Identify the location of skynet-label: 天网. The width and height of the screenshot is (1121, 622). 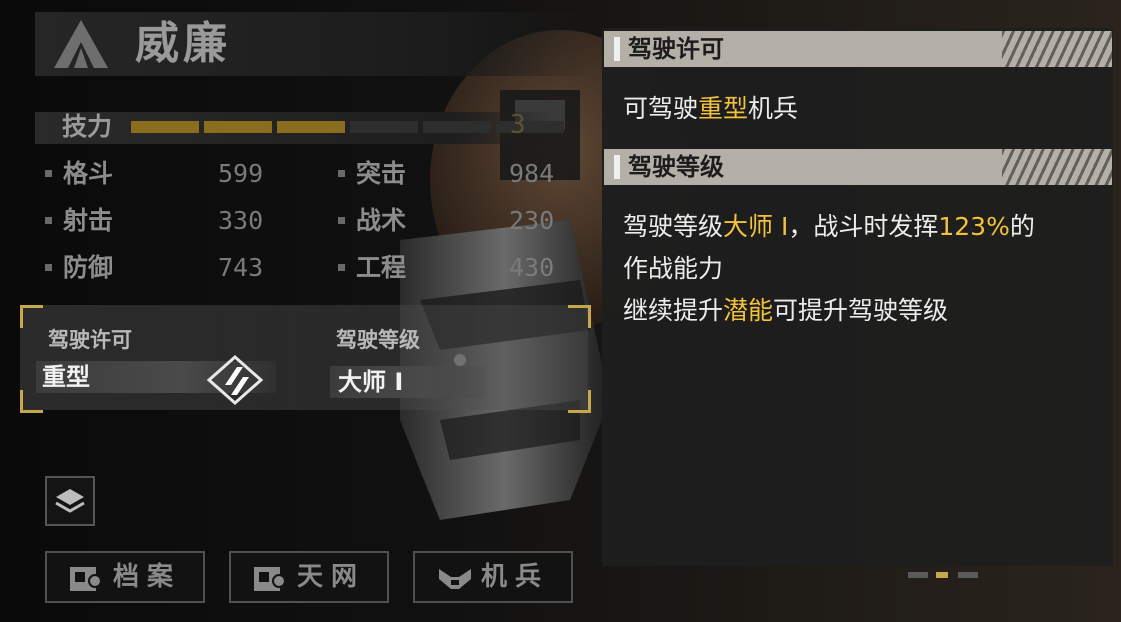
(331, 577).